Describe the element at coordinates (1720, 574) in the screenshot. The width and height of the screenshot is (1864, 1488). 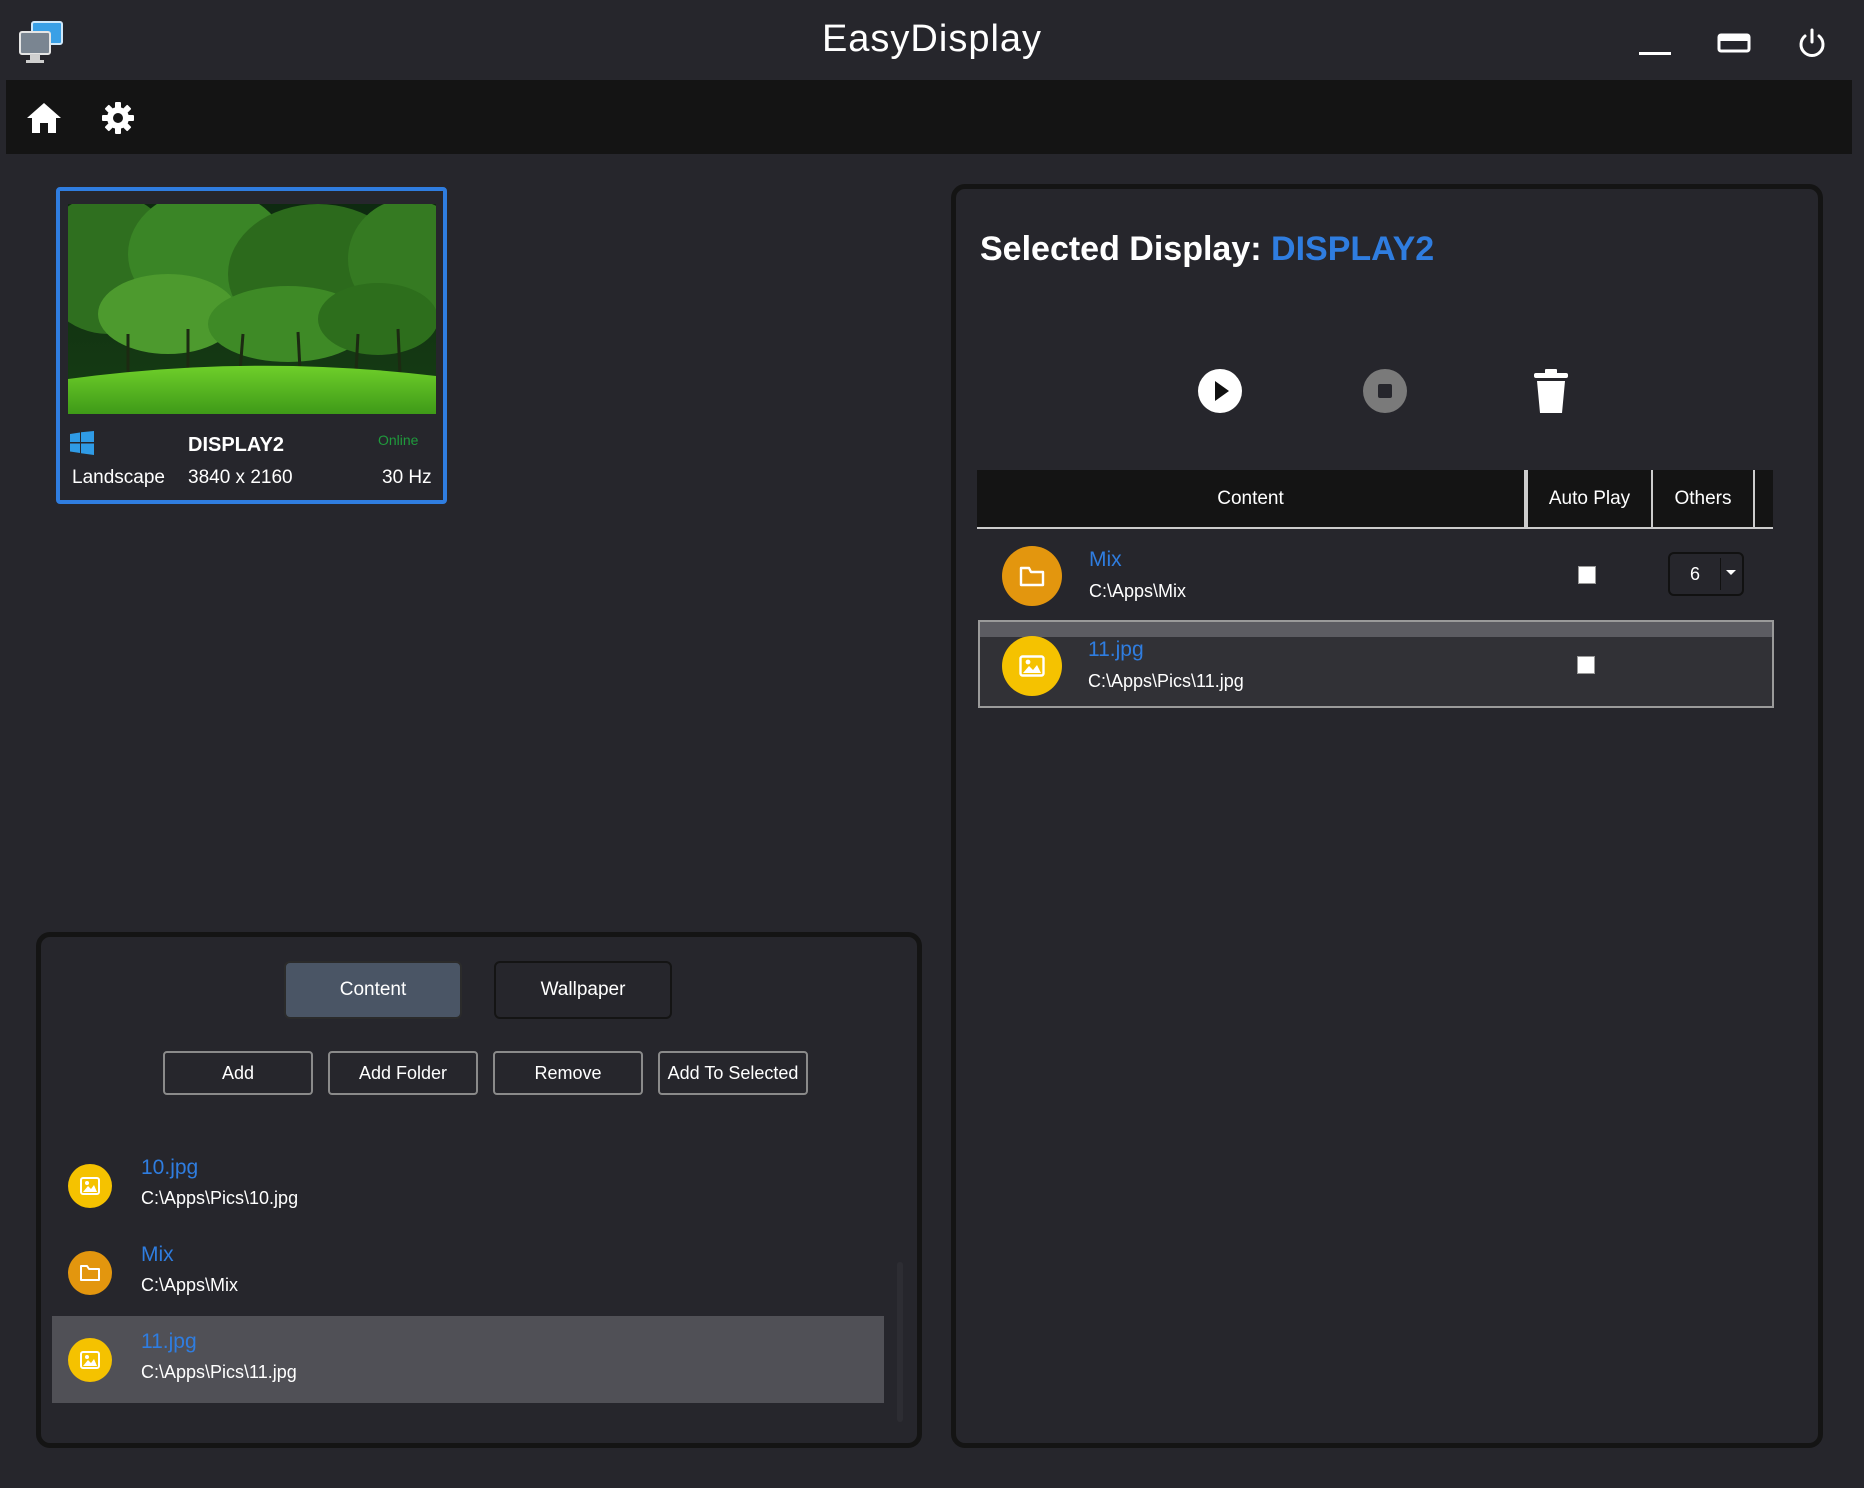
I see `select-divider` at that location.